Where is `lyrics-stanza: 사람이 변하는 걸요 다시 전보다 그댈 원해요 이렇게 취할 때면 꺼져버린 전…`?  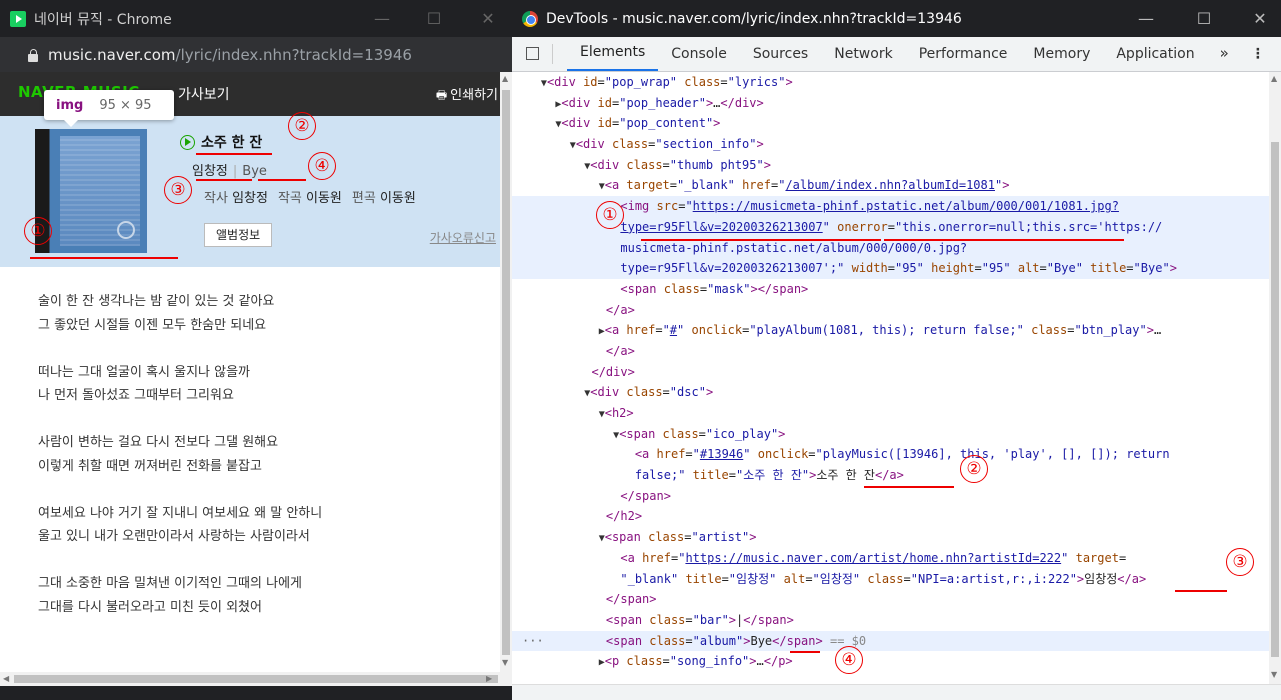 lyrics-stanza: 사람이 변하는 걸요 다시 전보다 그댈 원해요 이렇게 취할 때면 꺼져버린 전… is located at coordinates (263, 454).